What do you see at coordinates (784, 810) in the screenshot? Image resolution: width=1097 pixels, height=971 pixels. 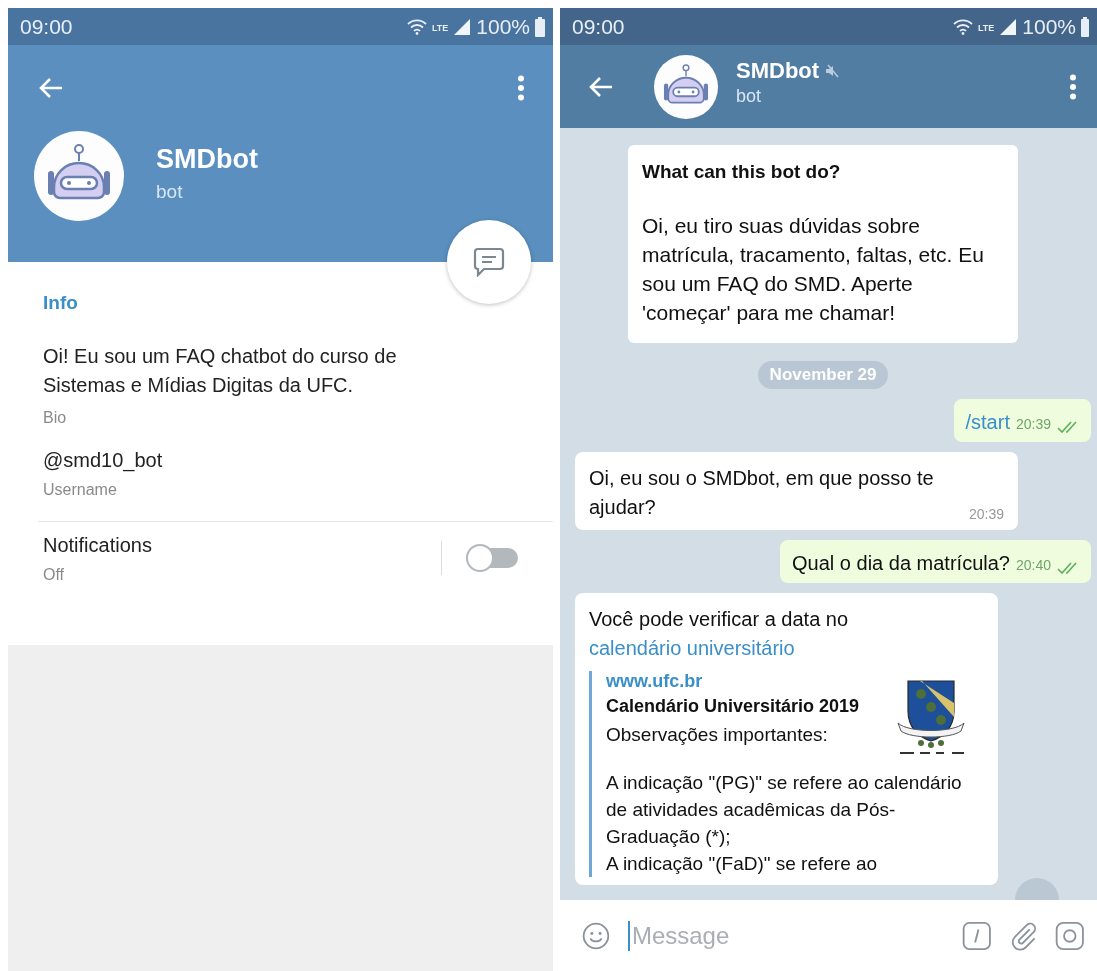 I see `preview-text: A indicação "(PG)" se refere ao calendário de atividades acadêmicas da Pós-Graduação (*);` at bounding box center [784, 810].